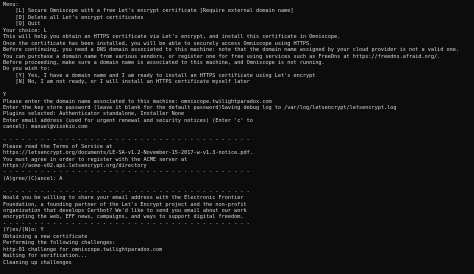  Describe the element at coordinates (37, 262) in the screenshot. I see `terminal-line: Cleaning up challenges` at that location.